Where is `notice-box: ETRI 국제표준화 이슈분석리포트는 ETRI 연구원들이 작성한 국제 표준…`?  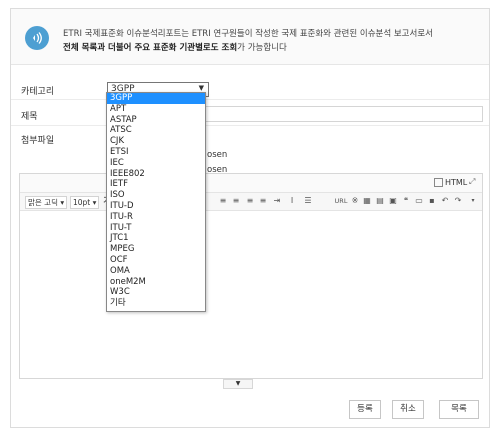
notice-box: ETRI 국제표준화 이슈분석리포트는 ETRI 연구원들이 작성한 국제 표준… is located at coordinates (250, 37).